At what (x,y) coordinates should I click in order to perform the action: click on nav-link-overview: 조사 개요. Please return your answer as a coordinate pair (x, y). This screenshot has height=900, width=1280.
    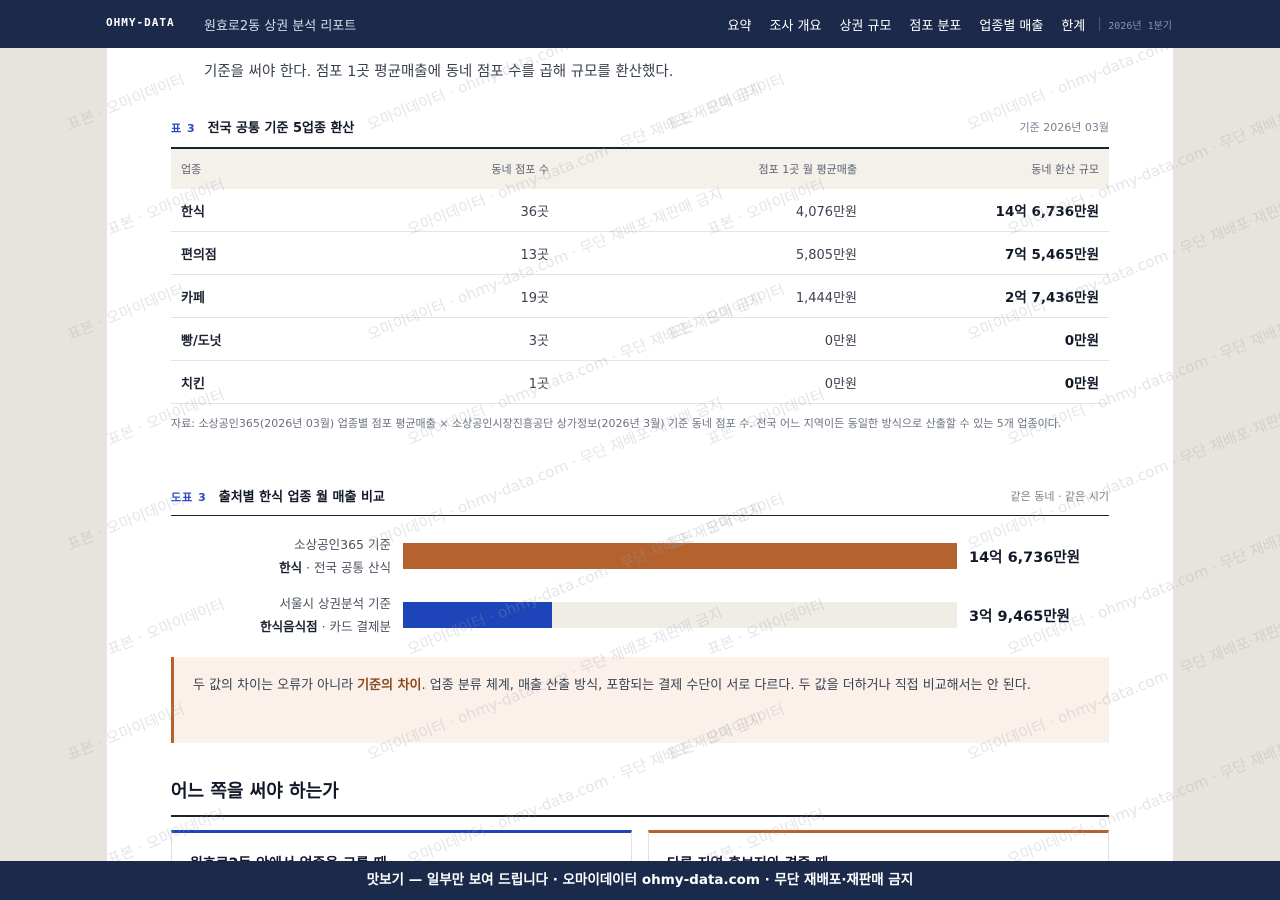
    Looking at the image, I should click on (795, 24).